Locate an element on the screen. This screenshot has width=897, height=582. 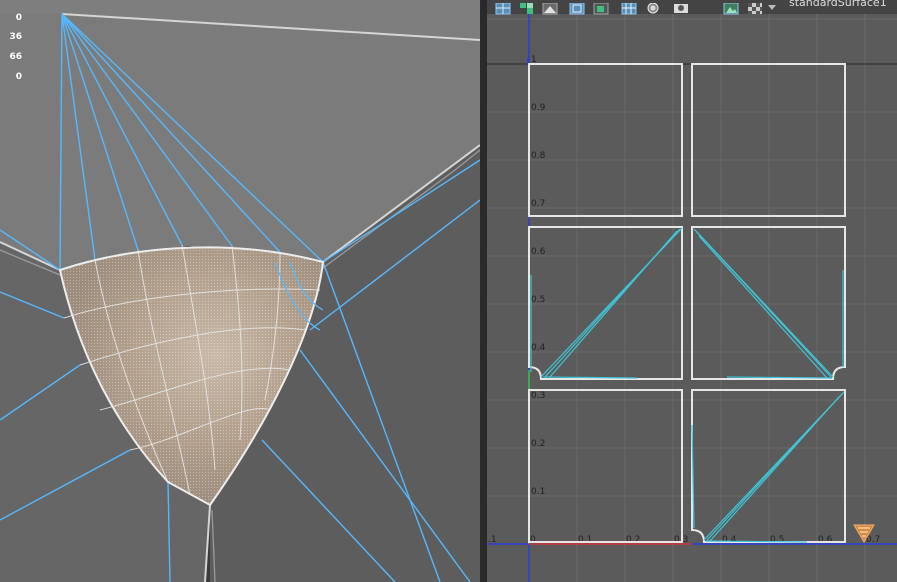
dropdown-arrow-icon is located at coordinates (772, 6).